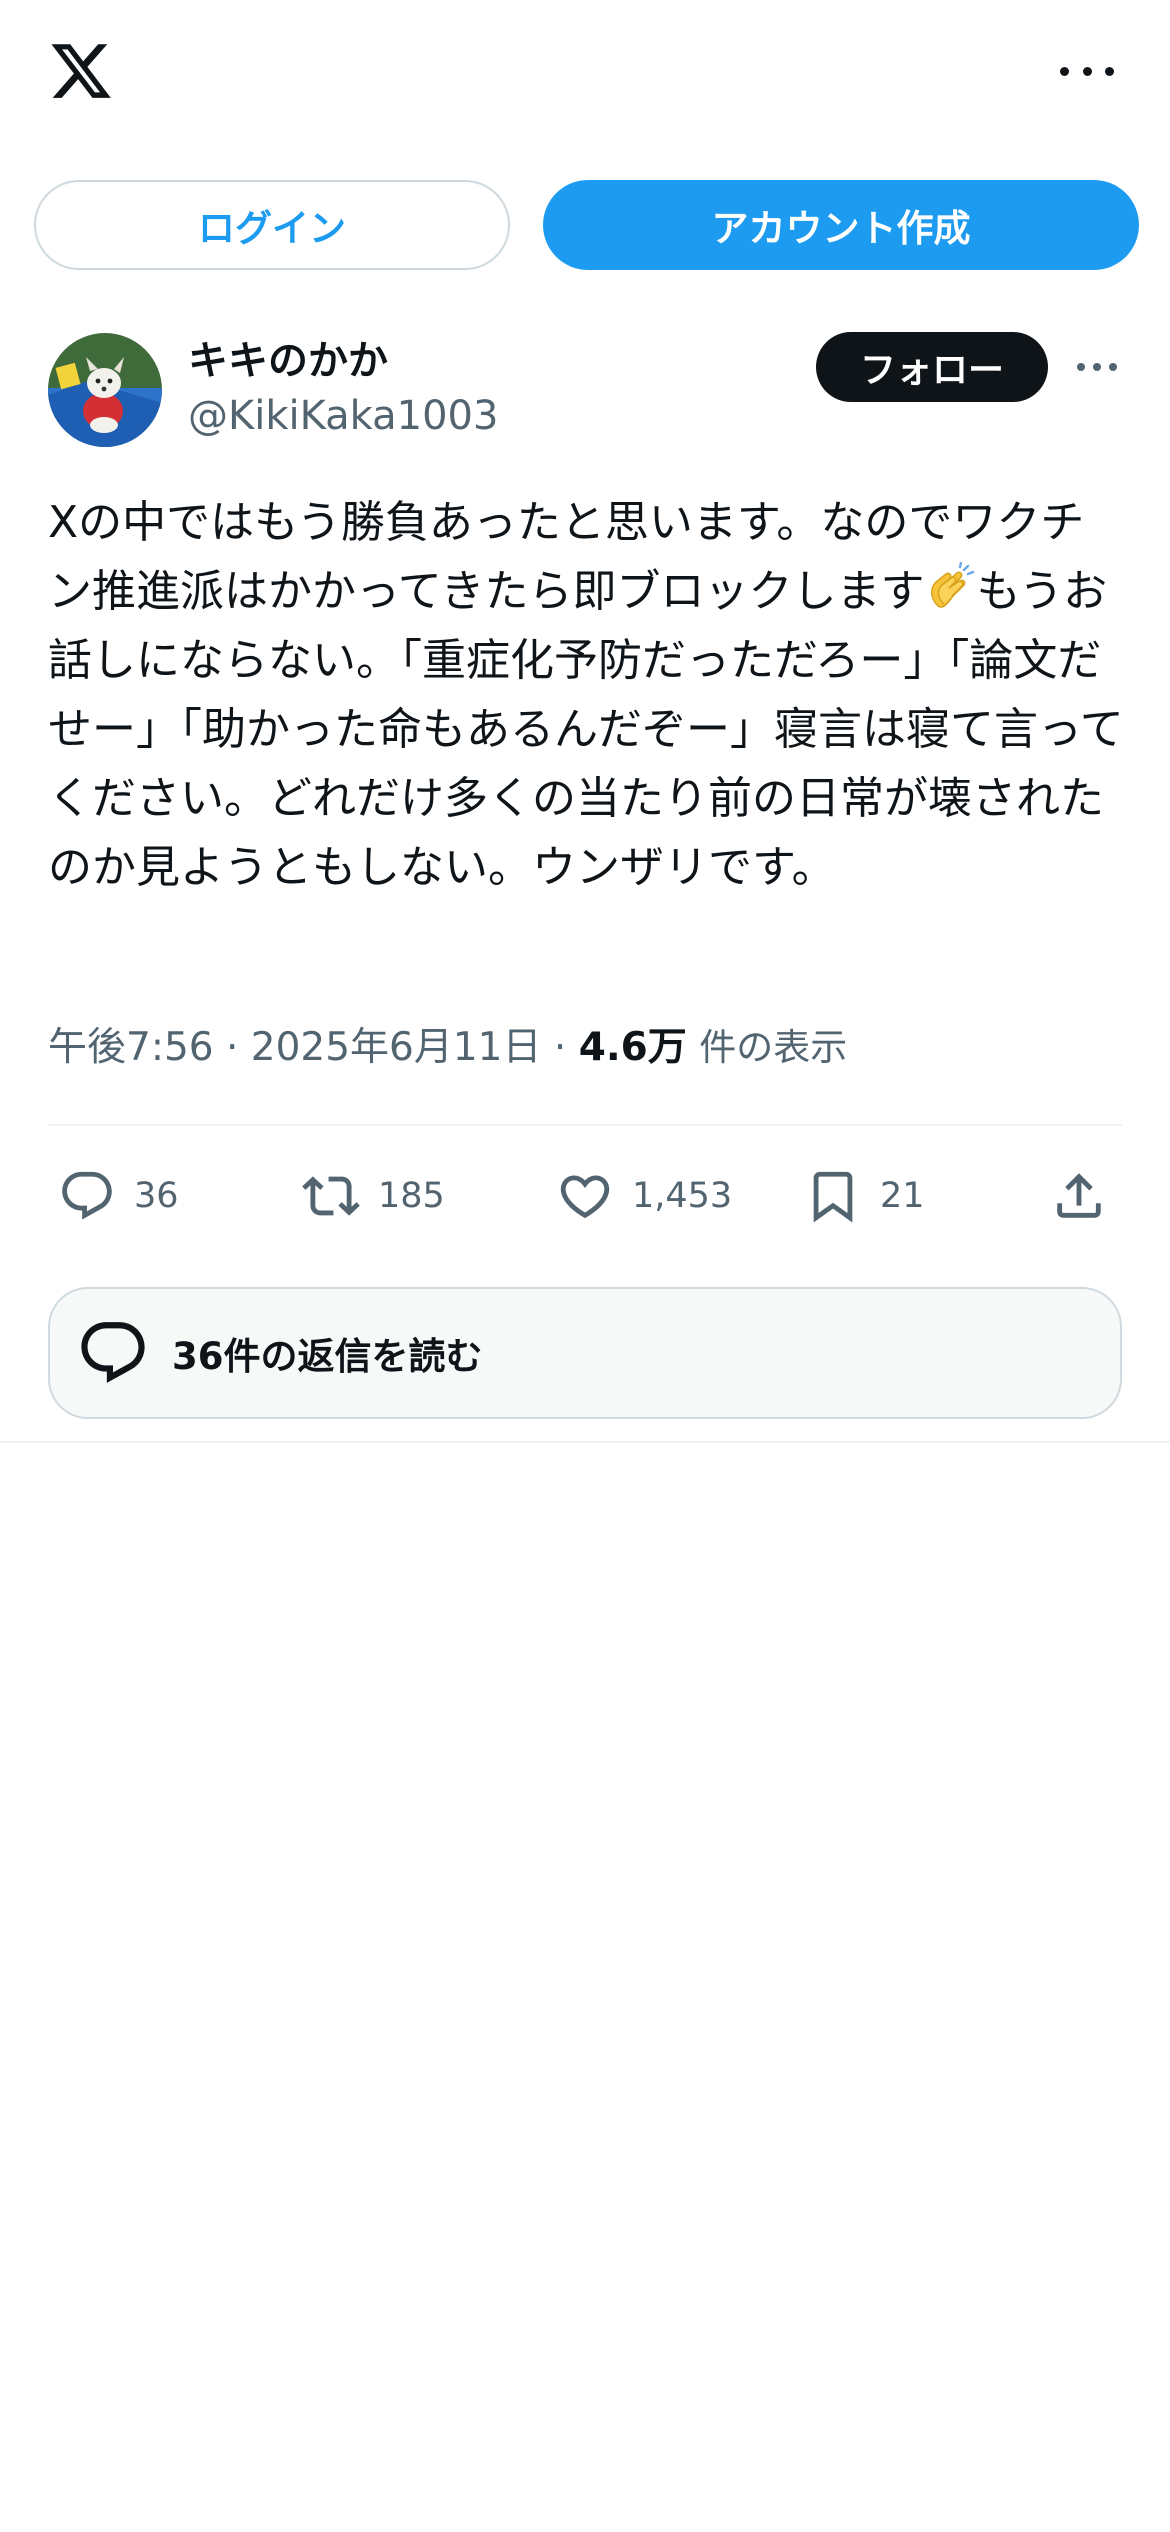 This screenshot has height=2532, width=1170. Describe the element at coordinates (1097, 367) in the screenshot. I see `post-more-icon` at that location.